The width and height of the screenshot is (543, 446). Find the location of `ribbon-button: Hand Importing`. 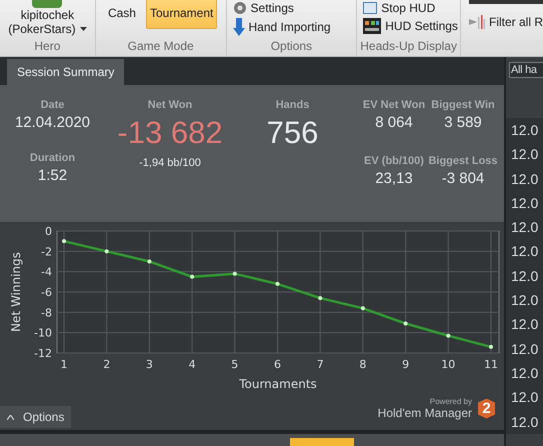

ribbon-button: Hand Importing is located at coordinates (289, 27).